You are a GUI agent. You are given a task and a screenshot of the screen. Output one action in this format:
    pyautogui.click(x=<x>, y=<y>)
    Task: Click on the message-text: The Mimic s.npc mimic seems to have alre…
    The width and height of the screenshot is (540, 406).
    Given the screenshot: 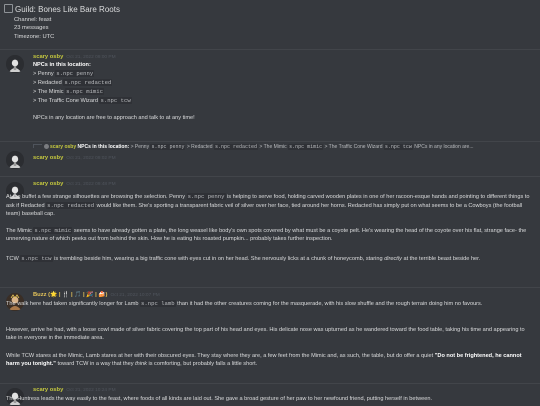 What is the action you would take?
    pyautogui.click(x=266, y=234)
    